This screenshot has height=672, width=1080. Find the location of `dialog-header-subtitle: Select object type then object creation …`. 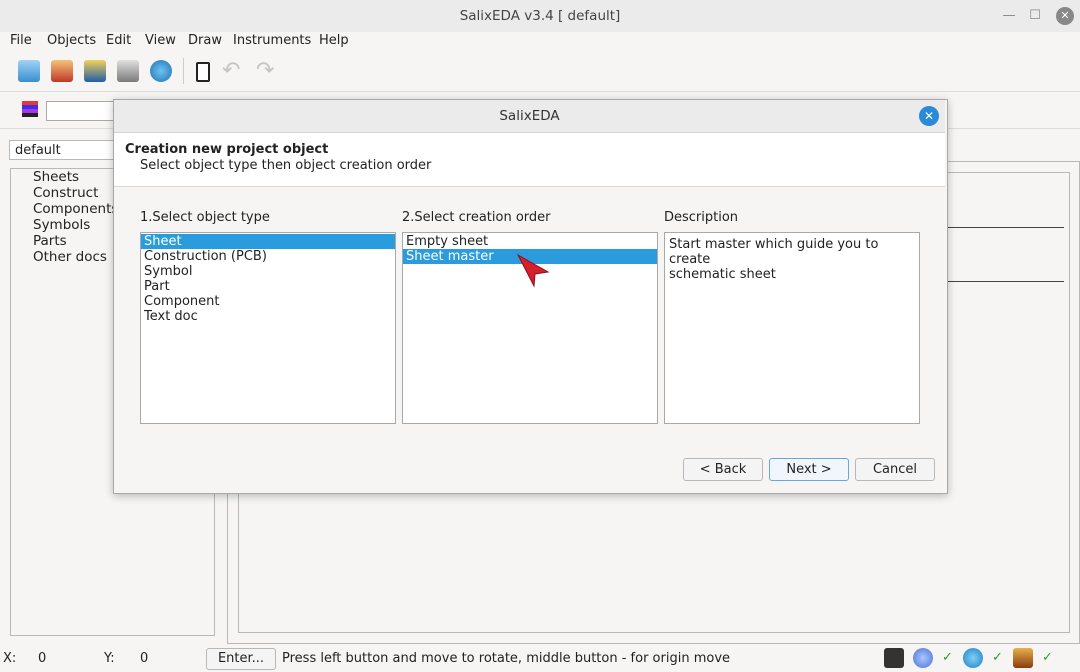

dialog-header-subtitle: Select object type then object creation … is located at coordinates (286, 165).